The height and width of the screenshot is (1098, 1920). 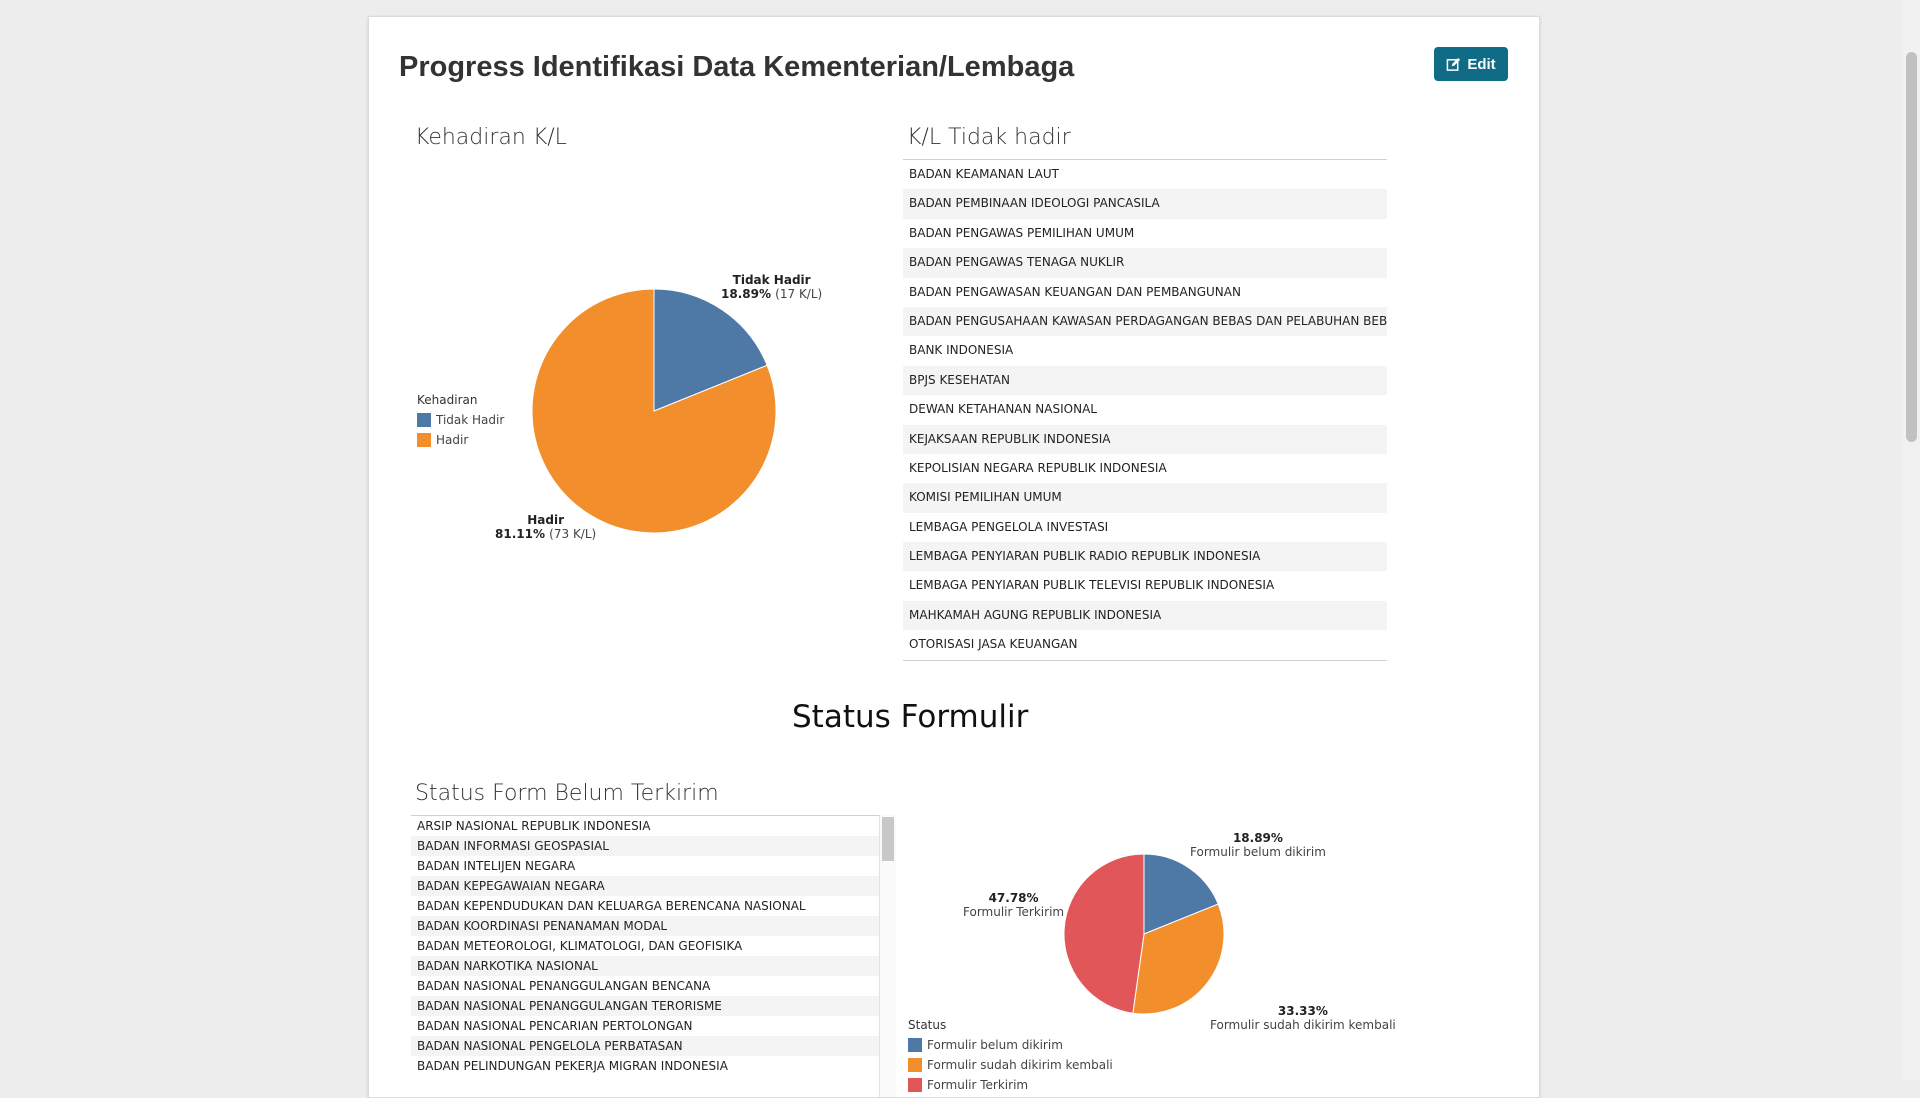 I want to click on list-item: BADAN KEAMANAN LAUT, so click(x=1145, y=174).